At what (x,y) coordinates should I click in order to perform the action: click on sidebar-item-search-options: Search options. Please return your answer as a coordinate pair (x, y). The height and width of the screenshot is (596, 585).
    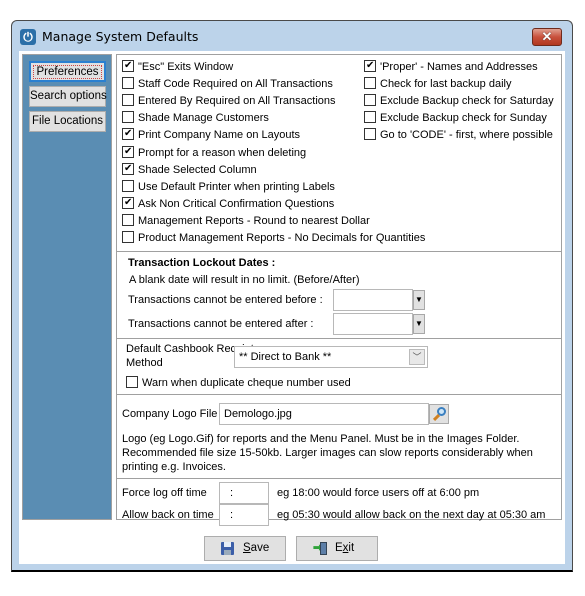
    Looking at the image, I should click on (68, 96).